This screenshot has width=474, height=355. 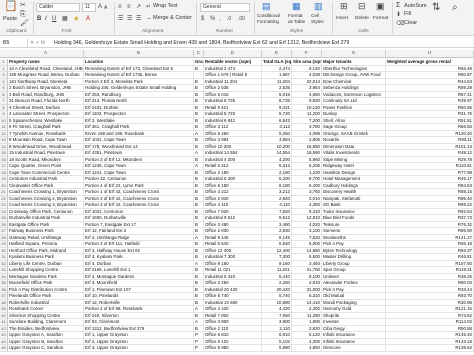 I want to click on format-button: Format, so click(x=380, y=18).